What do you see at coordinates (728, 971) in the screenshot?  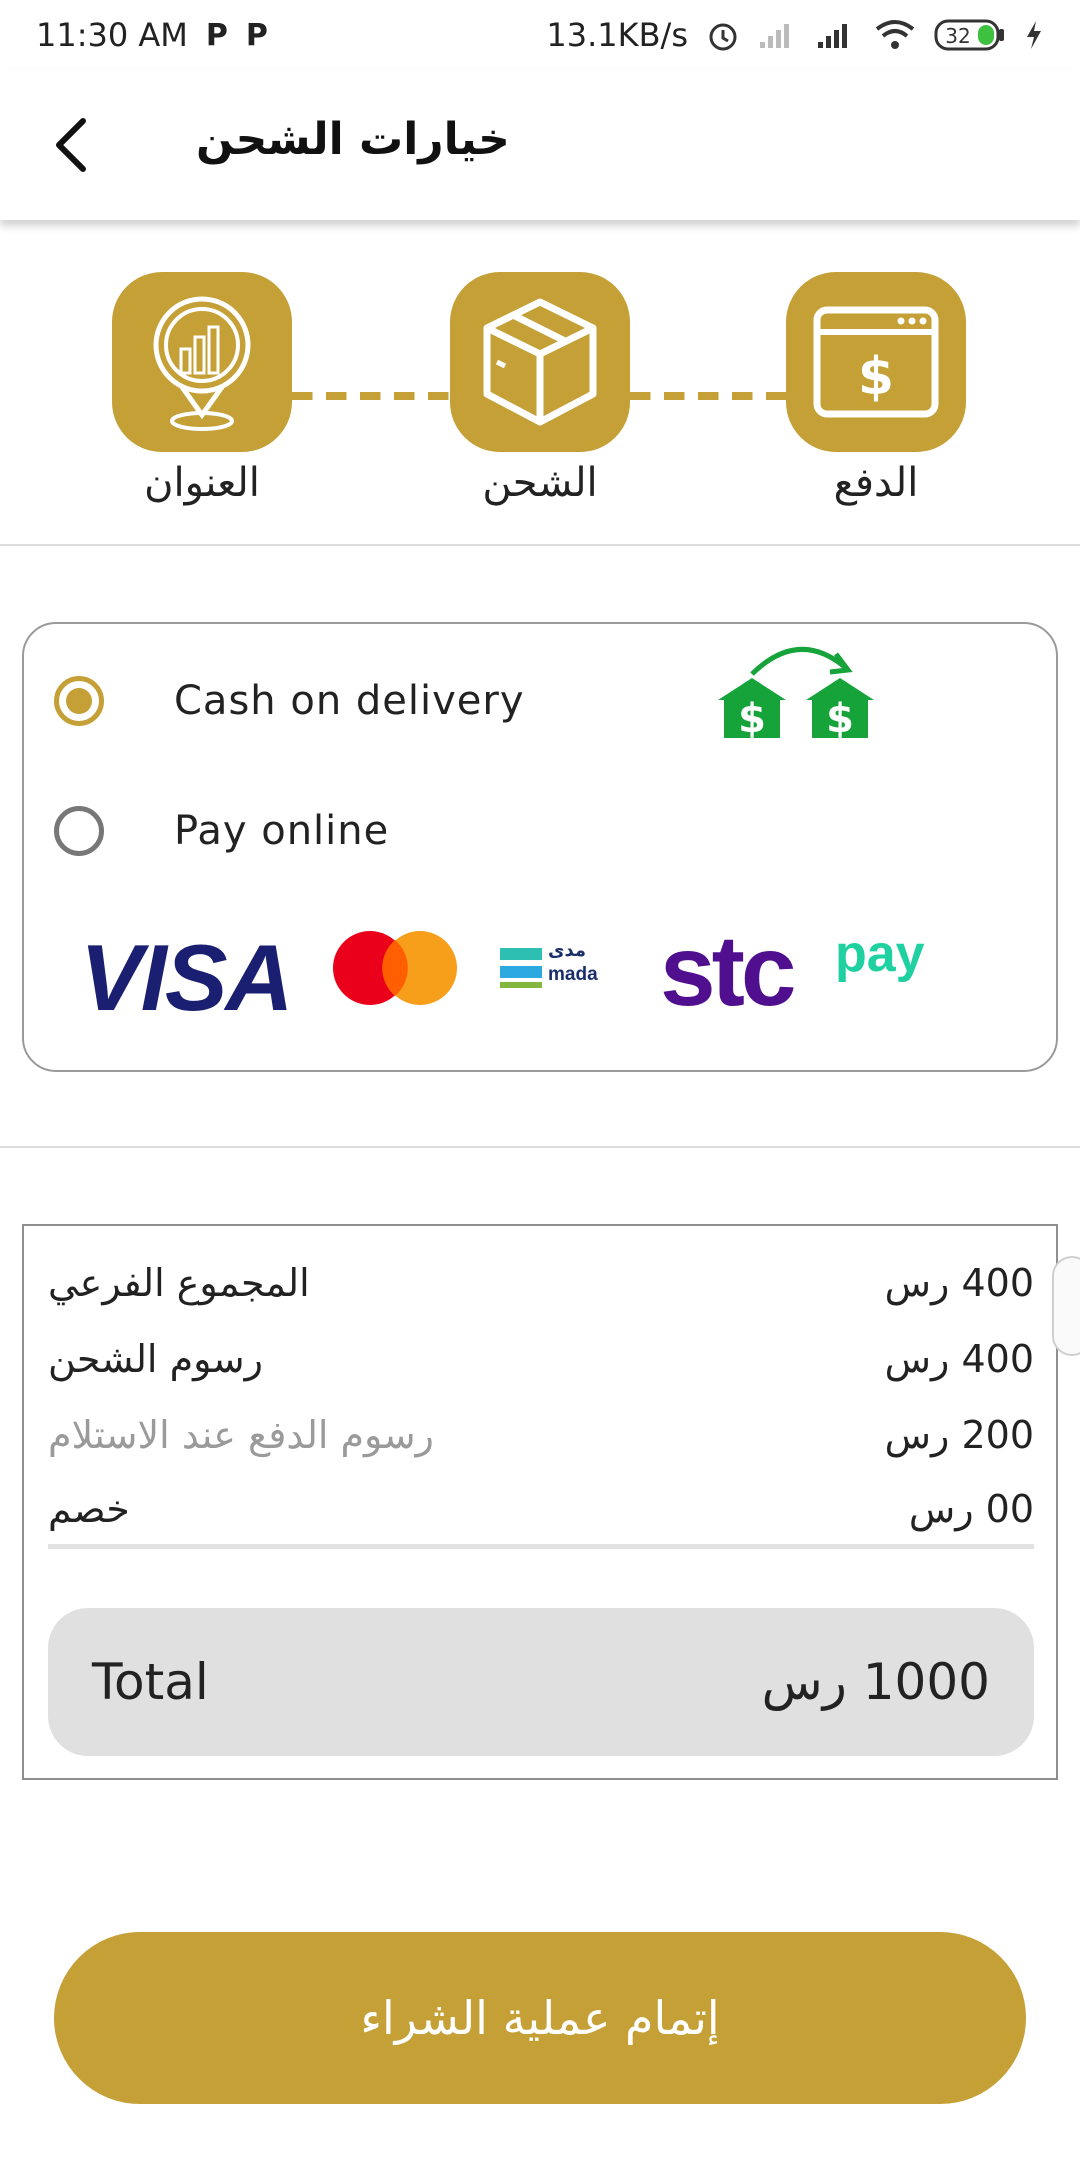 I see `stc-text: stc` at bounding box center [728, 971].